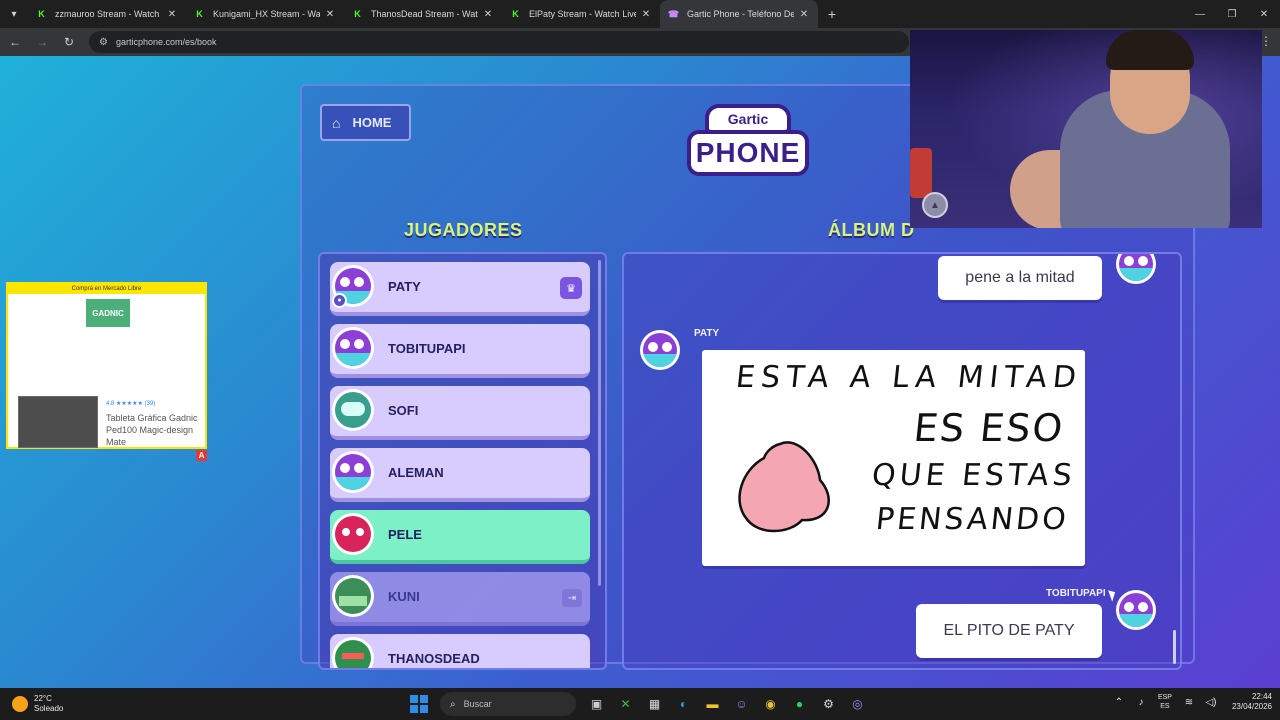  What do you see at coordinates (571, 288) in the screenshot?
I see `crown-icon: ♛` at bounding box center [571, 288].